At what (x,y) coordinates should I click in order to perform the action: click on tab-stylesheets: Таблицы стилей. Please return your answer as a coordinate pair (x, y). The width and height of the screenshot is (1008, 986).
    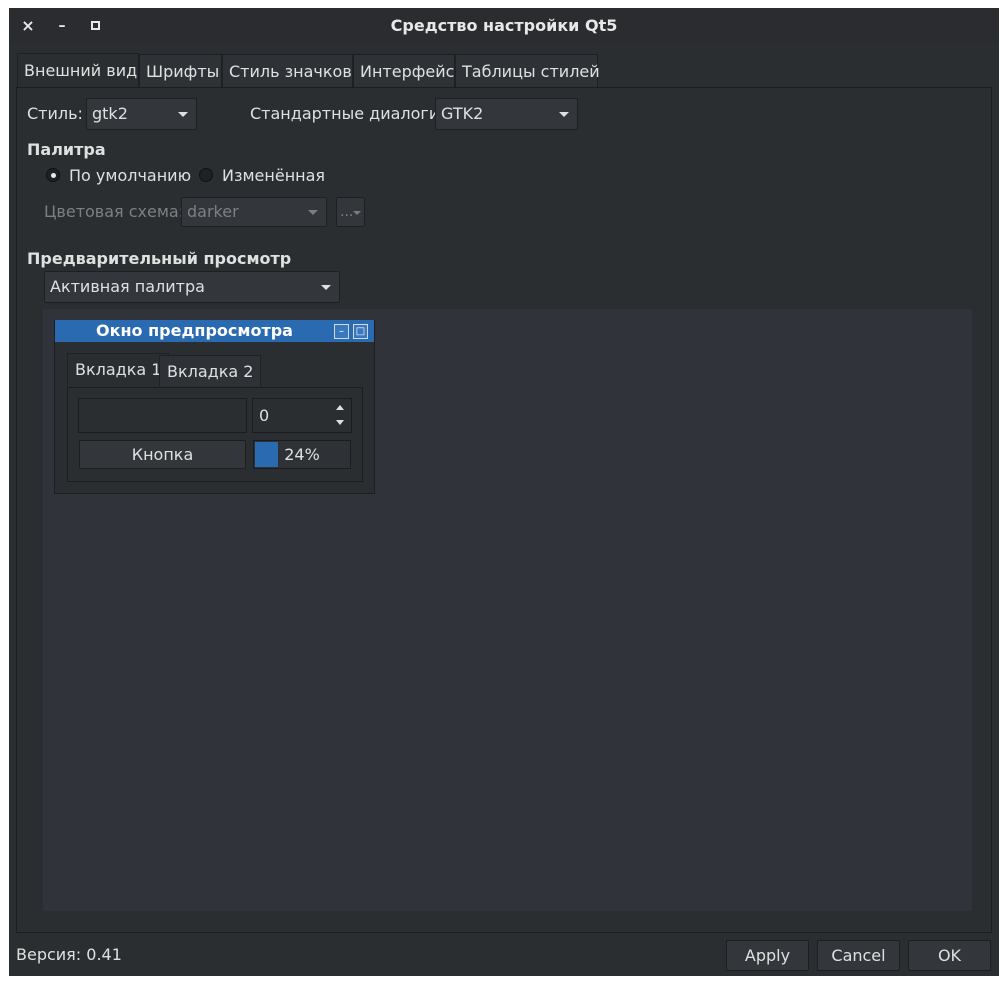
    Looking at the image, I should click on (527, 71).